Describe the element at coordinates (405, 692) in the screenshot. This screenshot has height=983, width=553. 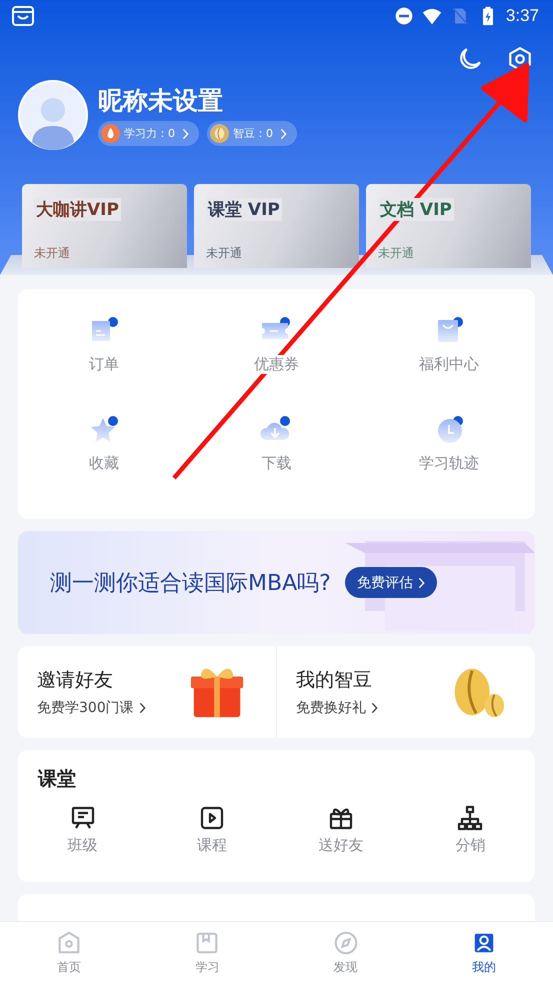
I see `promo-item: 我的智豆 免费换好礼` at that location.